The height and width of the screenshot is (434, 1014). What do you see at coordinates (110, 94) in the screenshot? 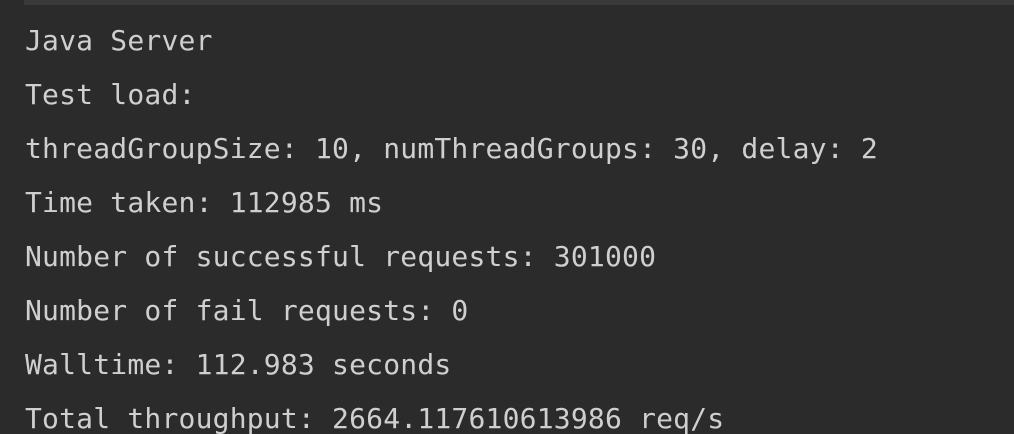
I see `console-line-test-load: Test load:` at bounding box center [110, 94].